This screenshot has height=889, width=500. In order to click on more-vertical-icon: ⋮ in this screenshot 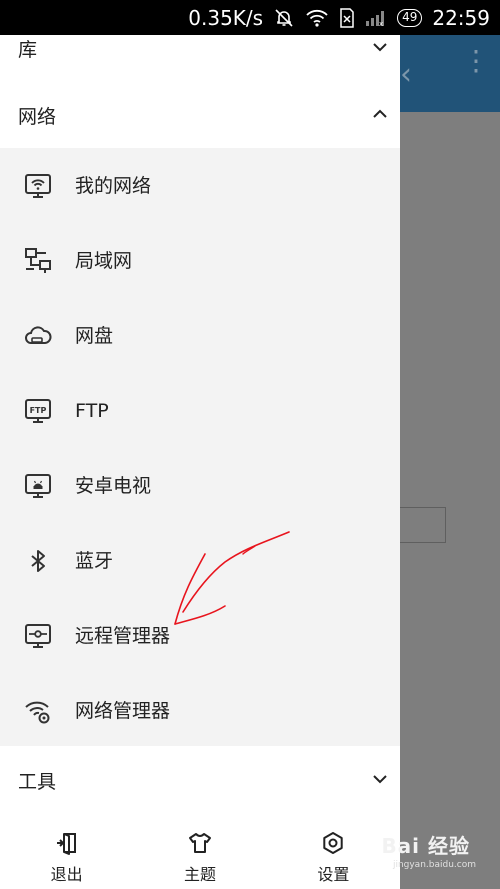, I will do `click(476, 60)`.